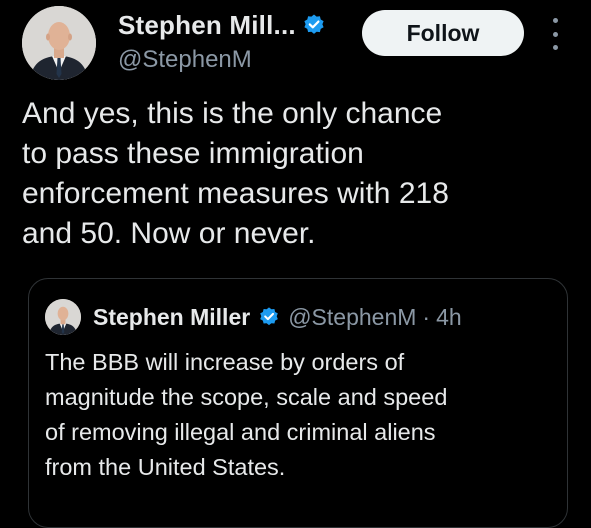  Describe the element at coordinates (222, 60) in the screenshot. I see `author-handle: @StephenM` at that location.